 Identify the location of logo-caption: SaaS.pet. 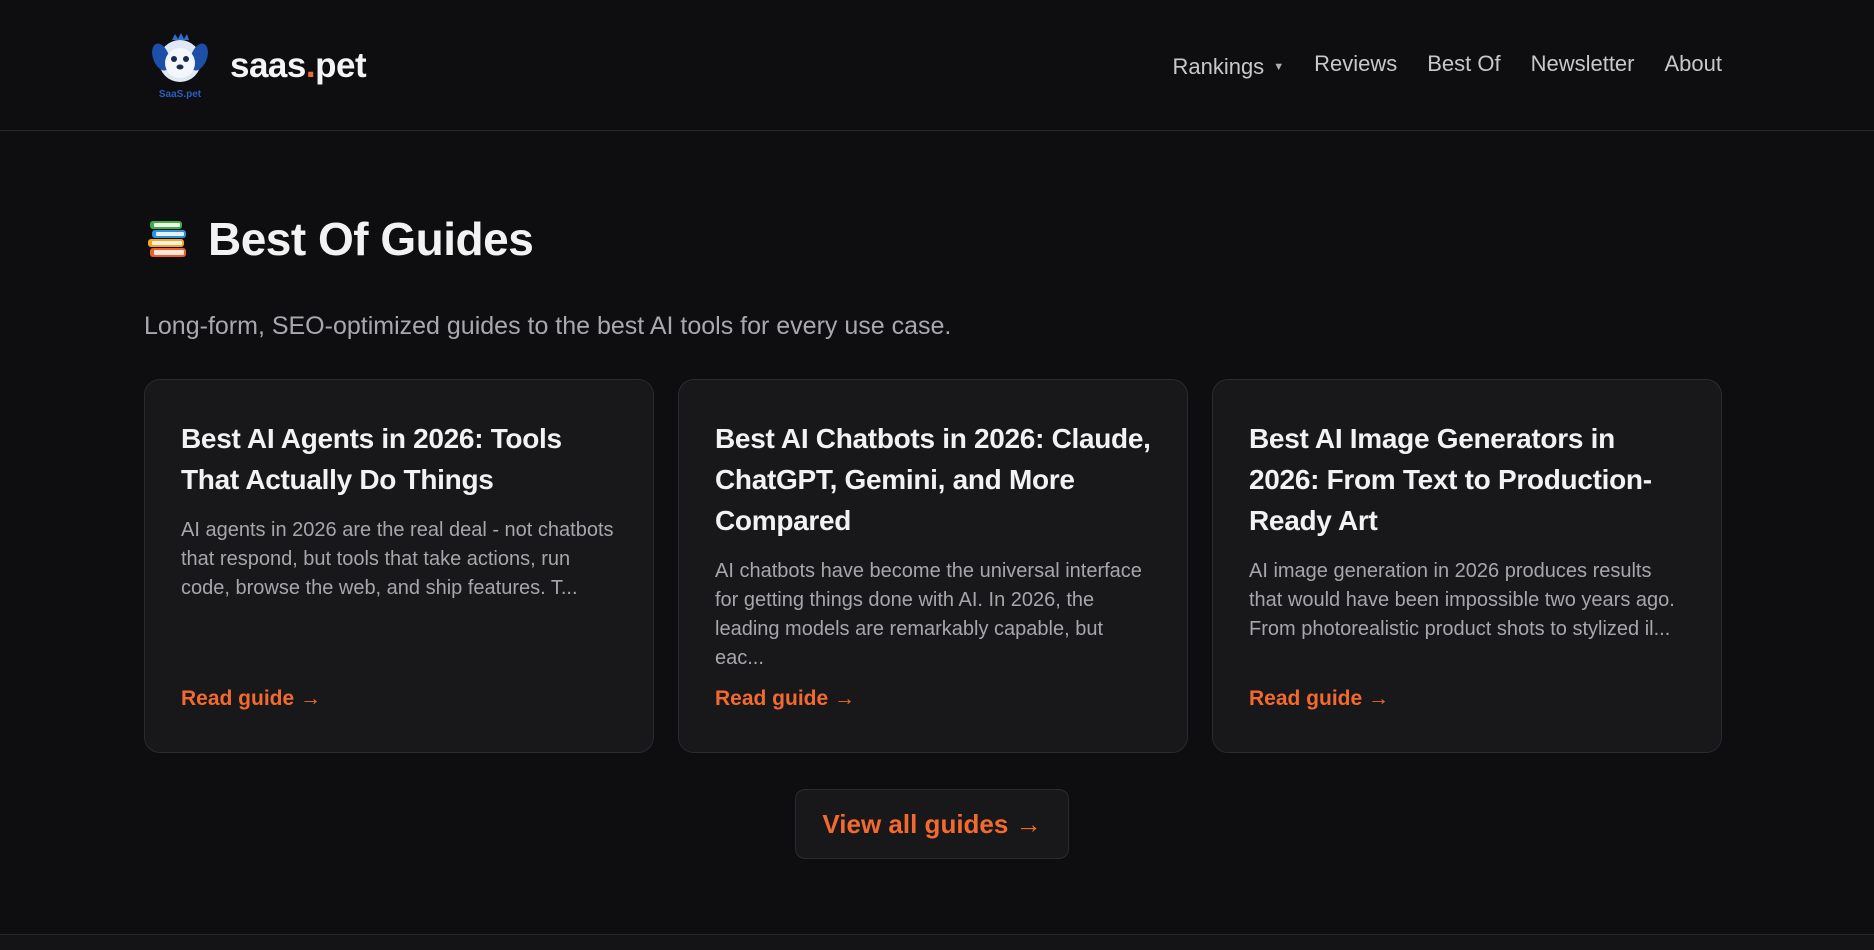
(180, 94).